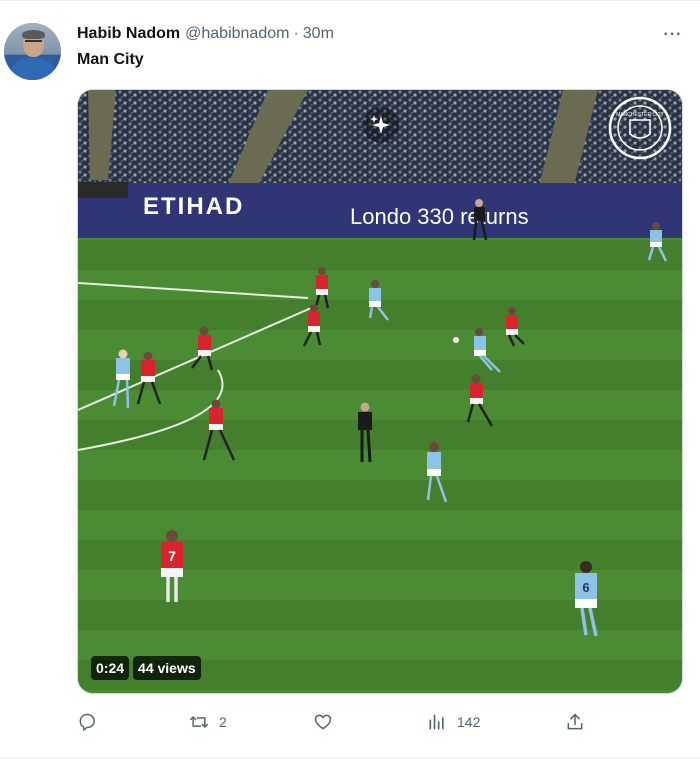  What do you see at coordinates (436, 722) in the screenshot?
I see `views-chart-icon` at bounding box center [436, 722].